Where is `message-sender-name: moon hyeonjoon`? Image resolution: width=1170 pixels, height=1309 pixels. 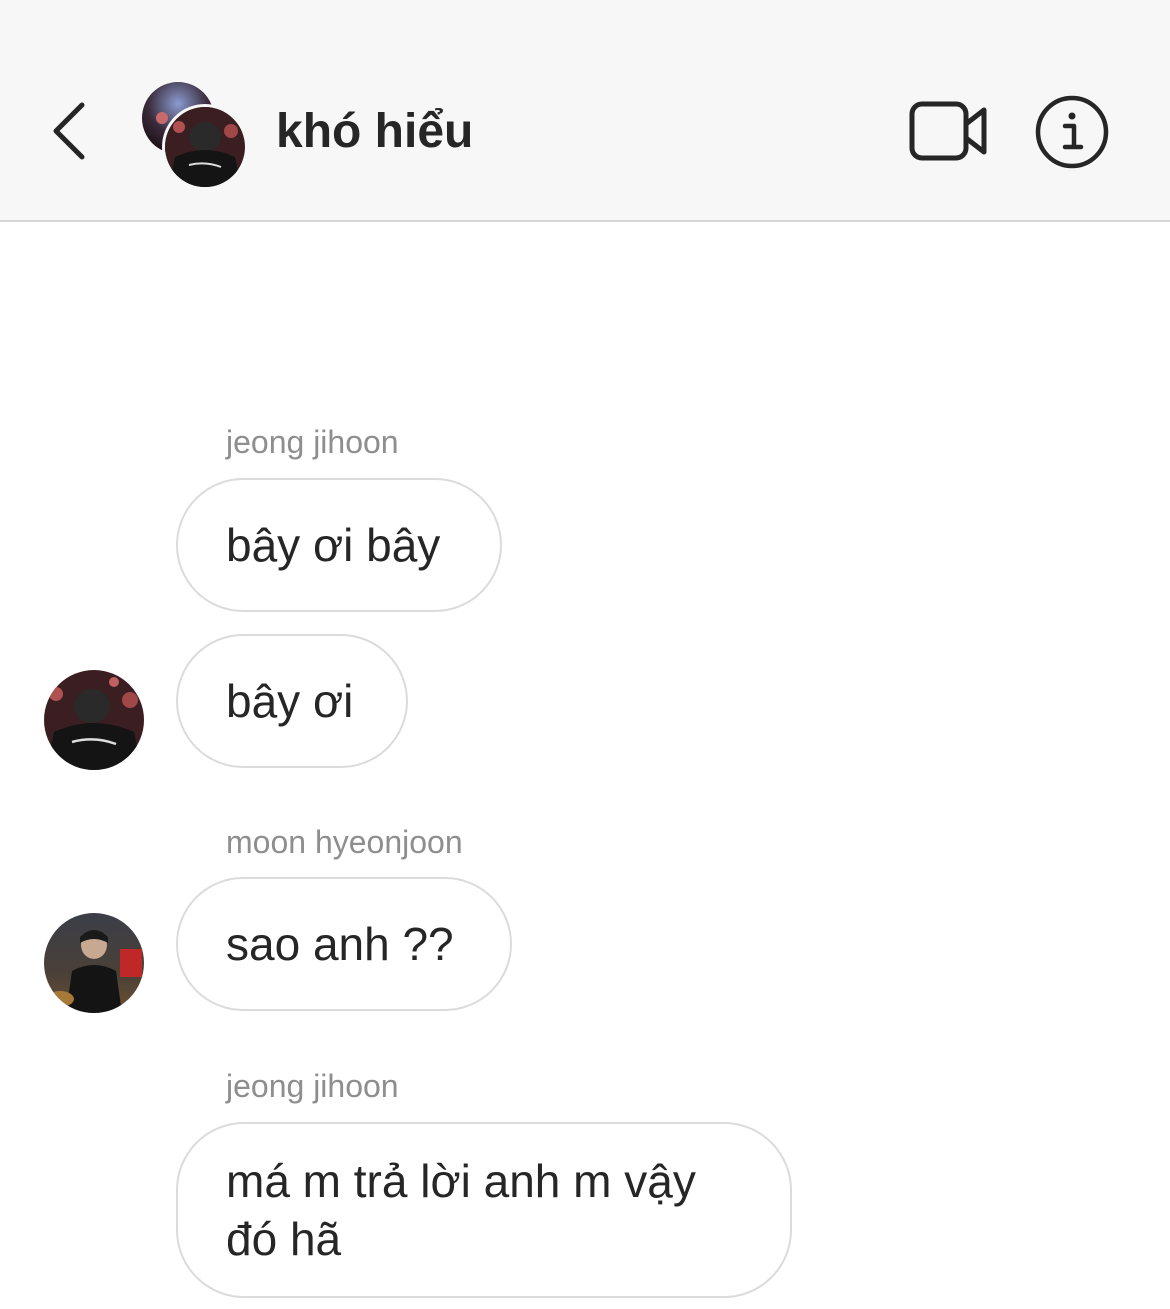 message-sender-name: moon hyeonjoon is located at coordinates (344, 842).